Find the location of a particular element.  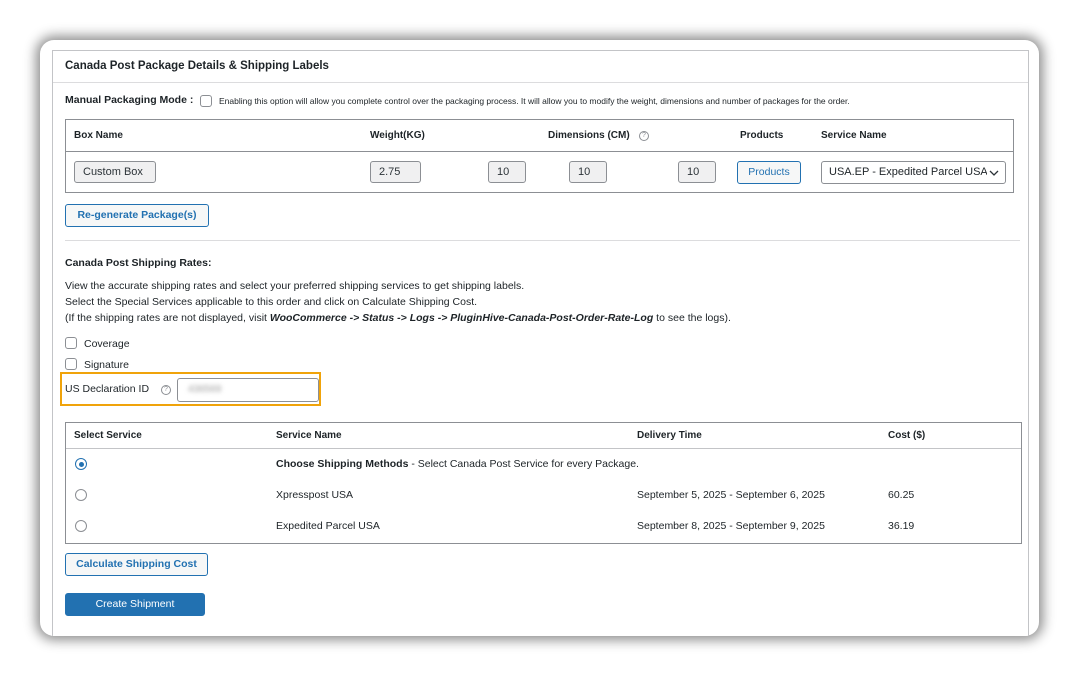

chevron-down-icon is located at coordinates (994, 173).